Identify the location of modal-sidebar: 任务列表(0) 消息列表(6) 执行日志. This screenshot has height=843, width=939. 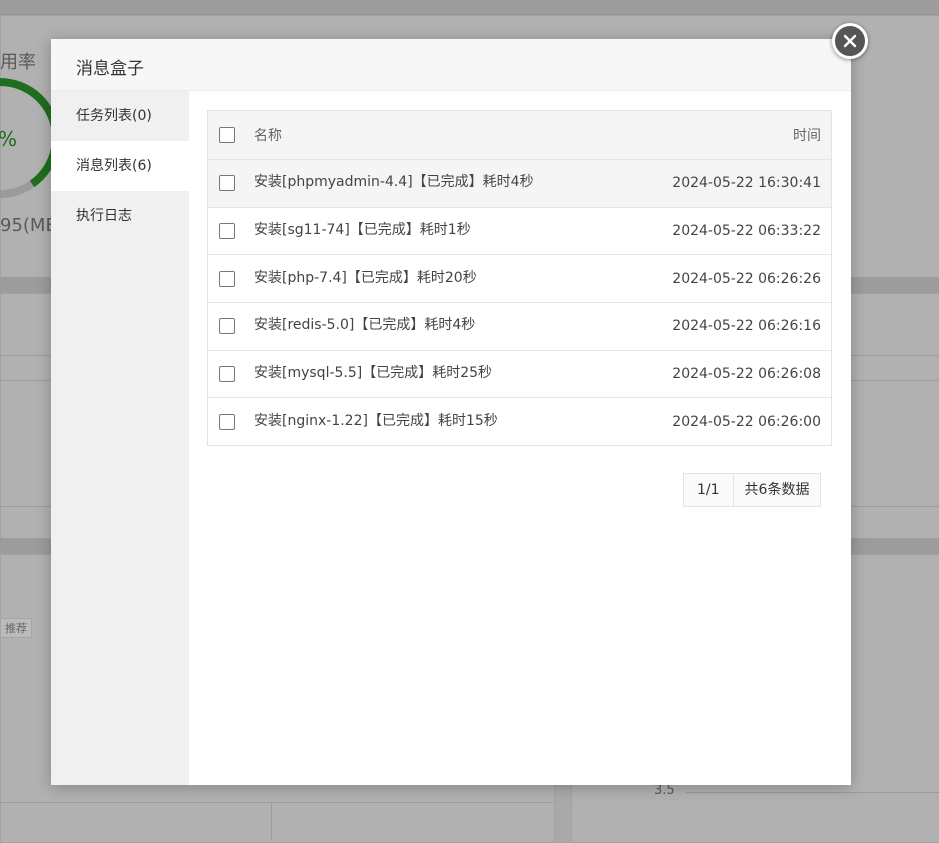
(120, 438).